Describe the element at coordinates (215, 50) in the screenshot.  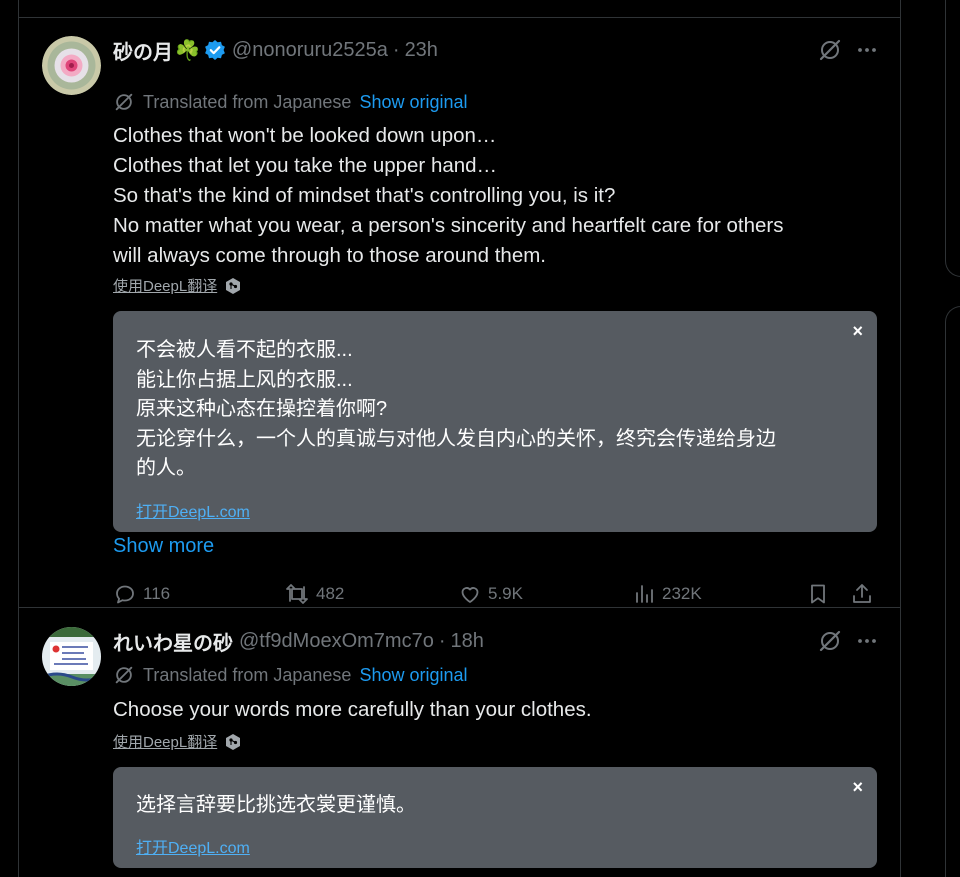
I see `verified-badge-icon` at that location.